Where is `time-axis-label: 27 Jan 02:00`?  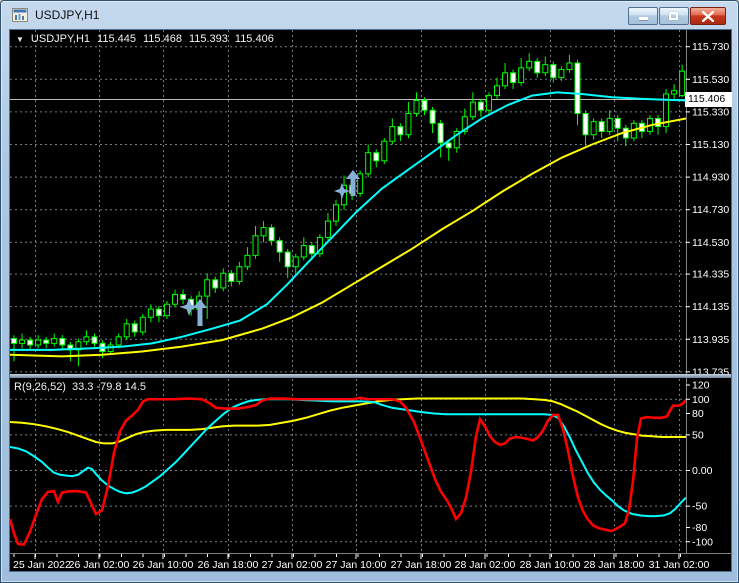
time-axis-label: 27 Jan 02:00 is located at coordinates (292, 565).